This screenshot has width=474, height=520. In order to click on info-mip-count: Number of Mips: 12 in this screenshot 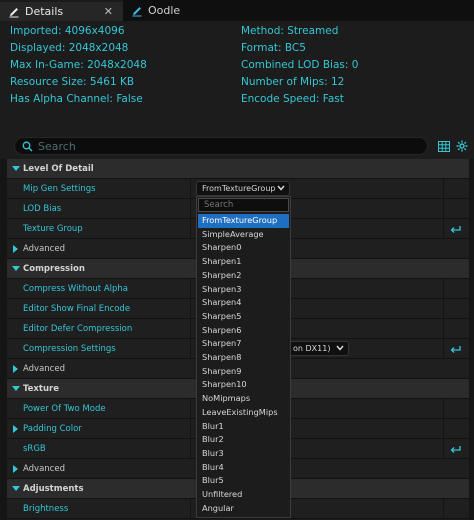, I will do `click(293, 82)`.